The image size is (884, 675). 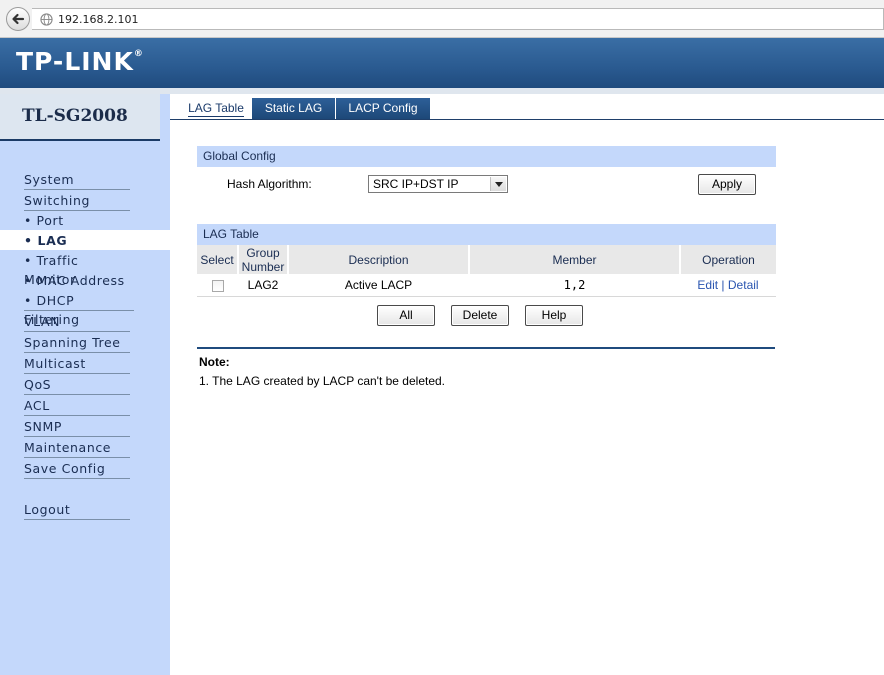 I want to click on sidebar-item-port: • Port, so click(x=77, y=221).